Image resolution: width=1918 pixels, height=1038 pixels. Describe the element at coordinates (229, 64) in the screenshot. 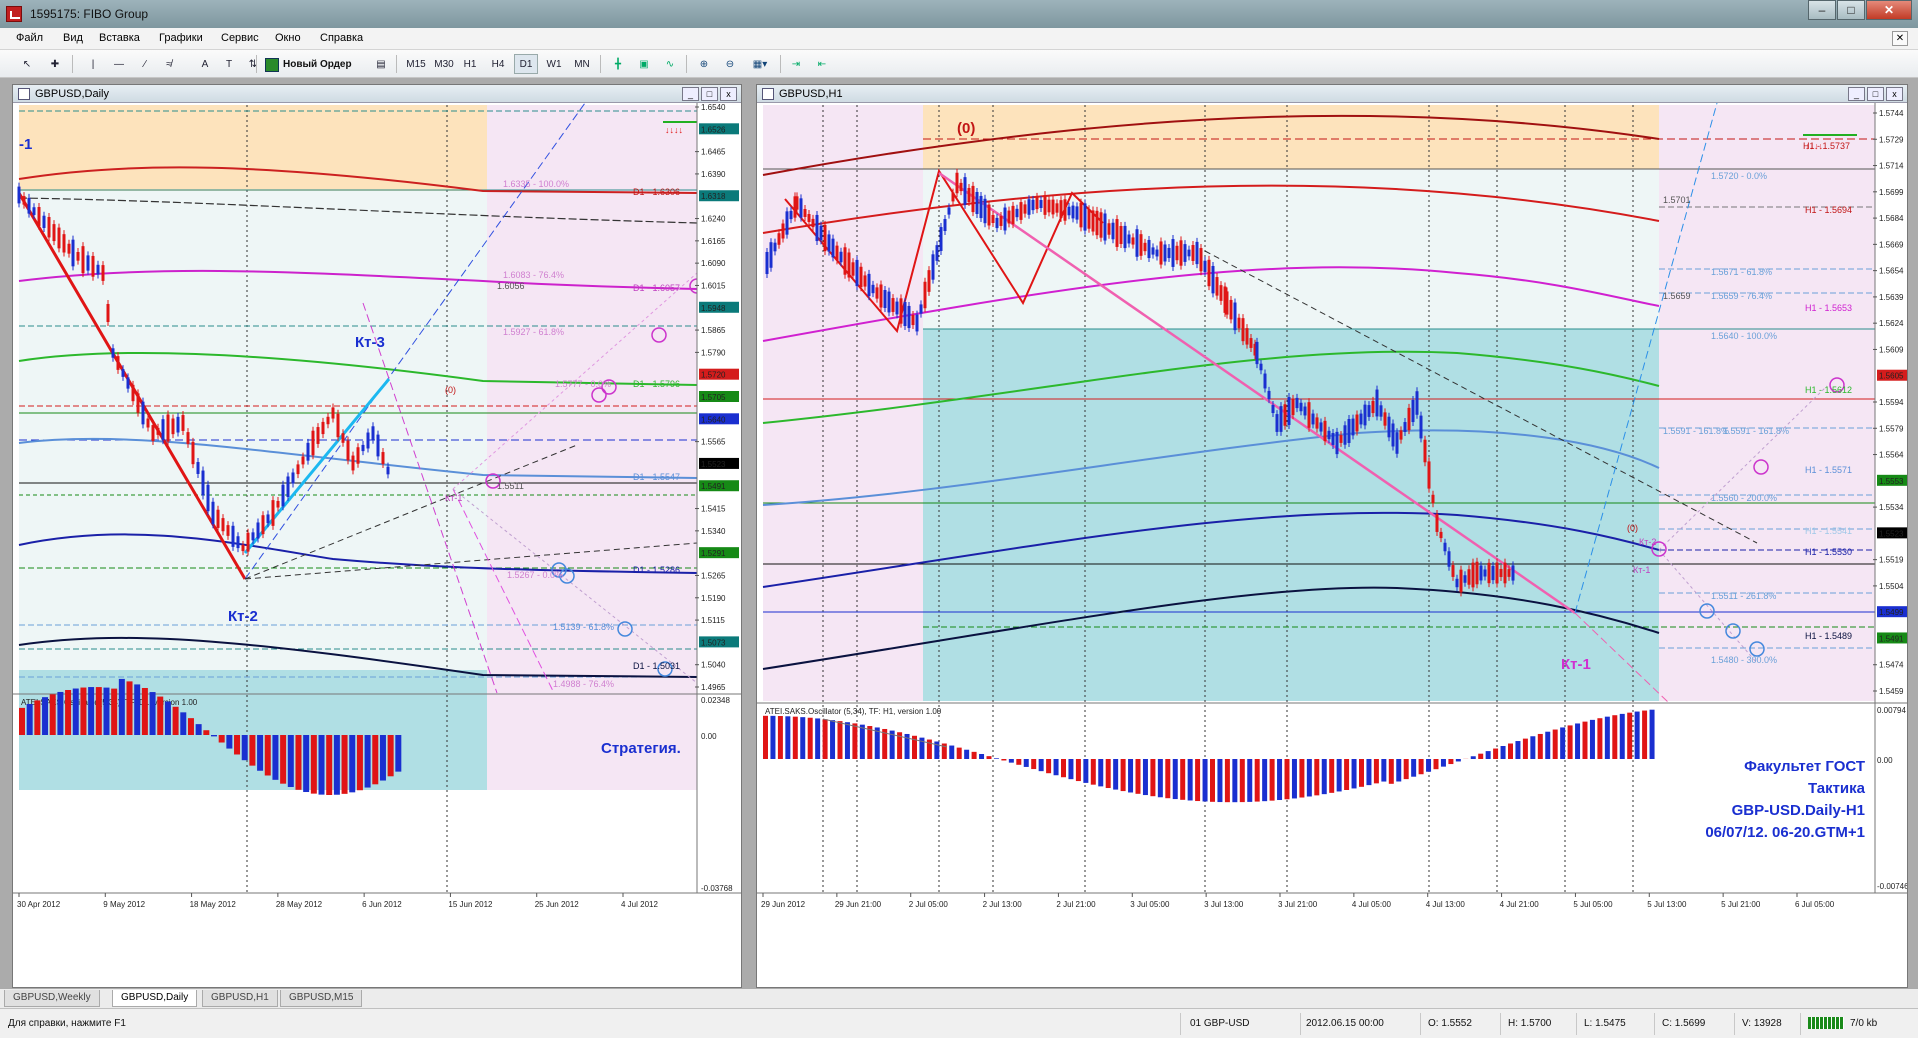

I see `label-icon: T` at that location.